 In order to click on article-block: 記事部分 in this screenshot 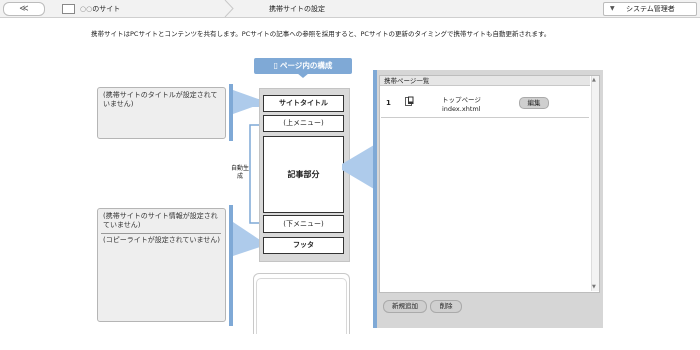, I will do `click(303, 174)`.